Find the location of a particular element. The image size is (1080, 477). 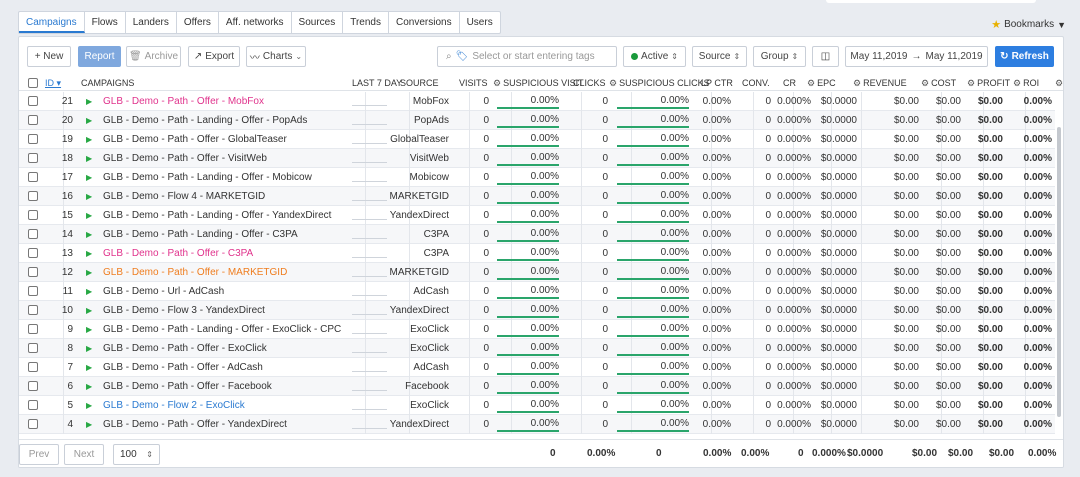

tab-offers: Offers is located at coordinates (198, 22).